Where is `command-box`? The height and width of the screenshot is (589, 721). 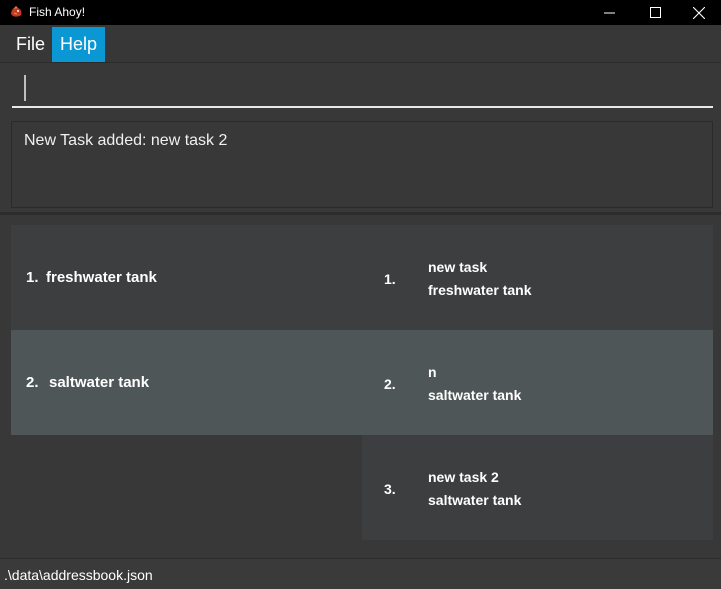
command-box is located at coordinates (360, 88).